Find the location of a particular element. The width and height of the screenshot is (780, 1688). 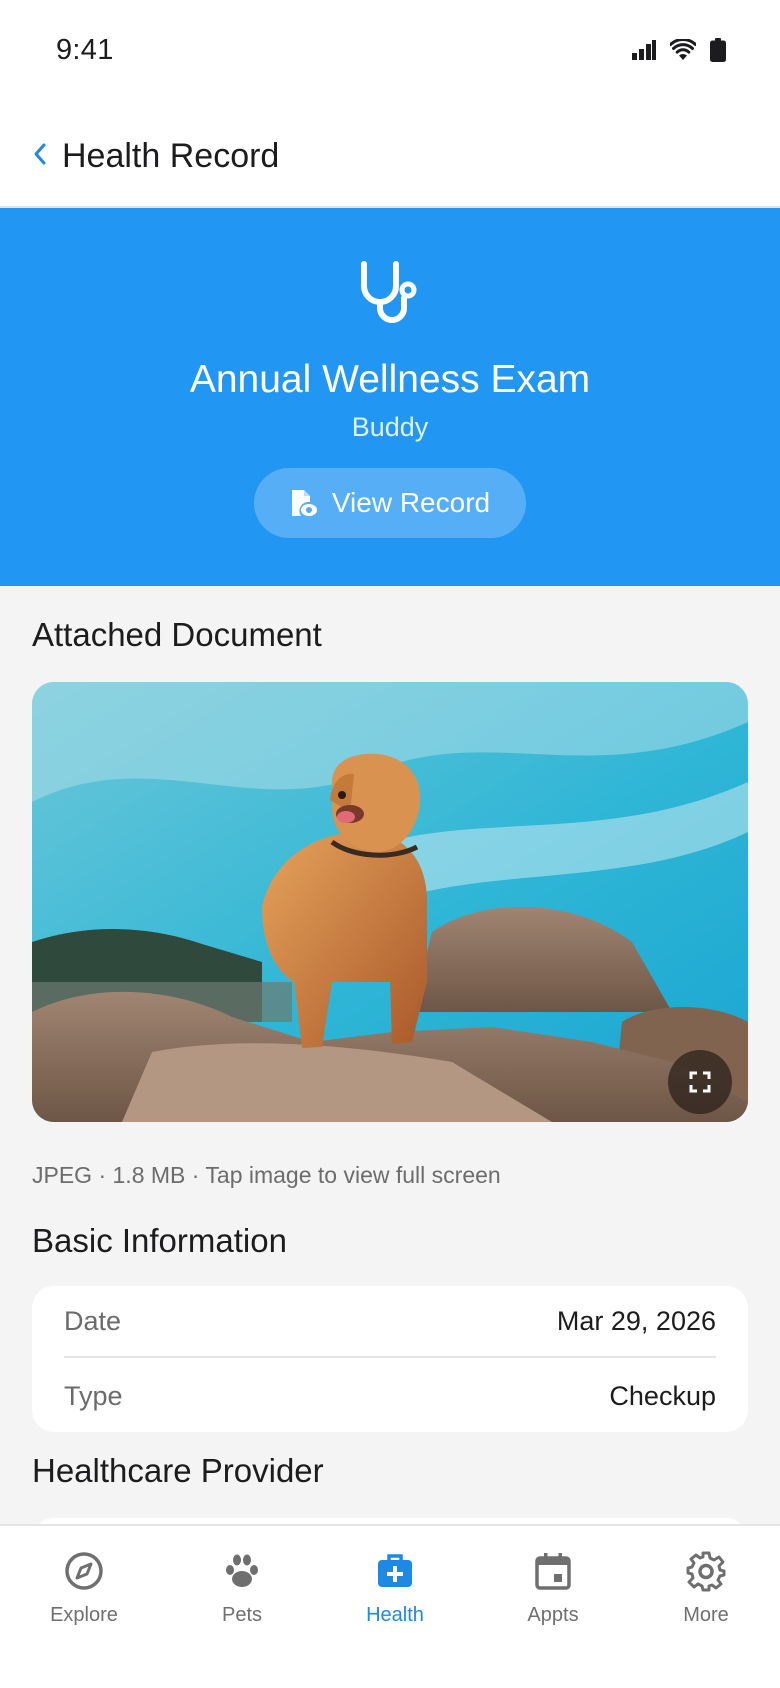

paw-icon is located at coordinates (242, 1570).